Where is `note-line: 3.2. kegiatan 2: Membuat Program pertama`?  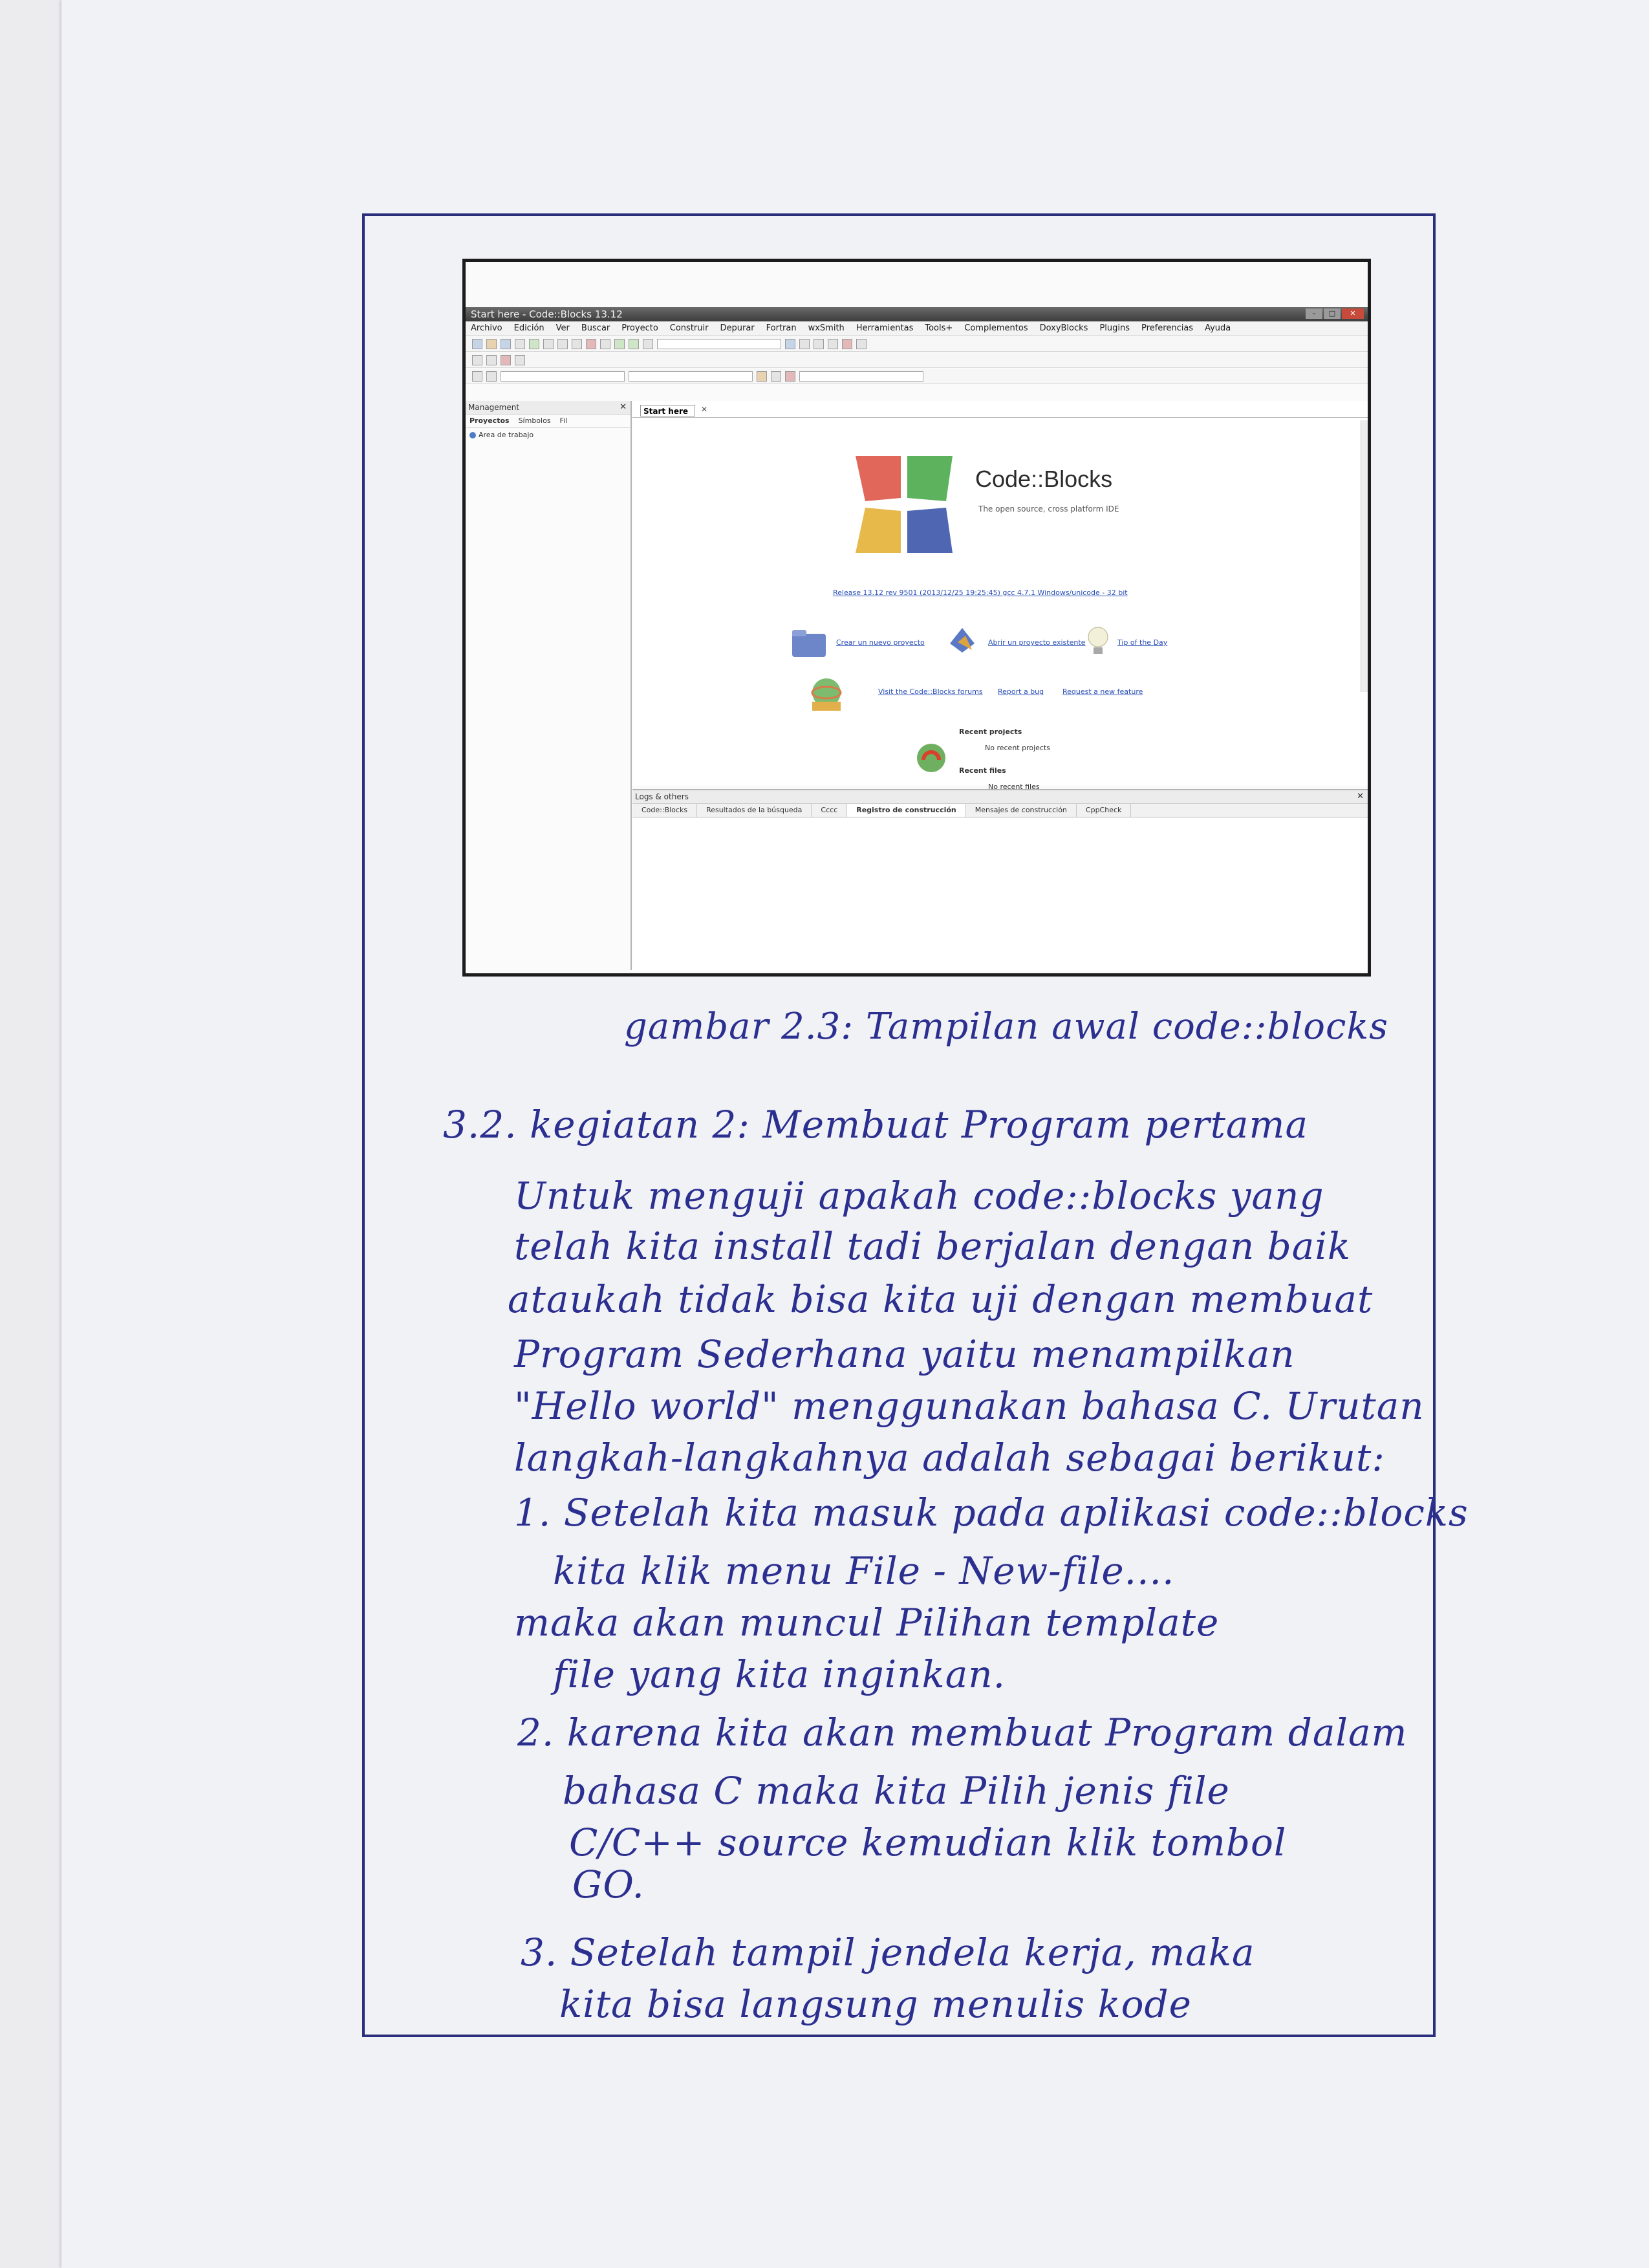
note-line: 3.2. kegiatan 2: Membuat Program pertama is located at coordinates (876, 1125).